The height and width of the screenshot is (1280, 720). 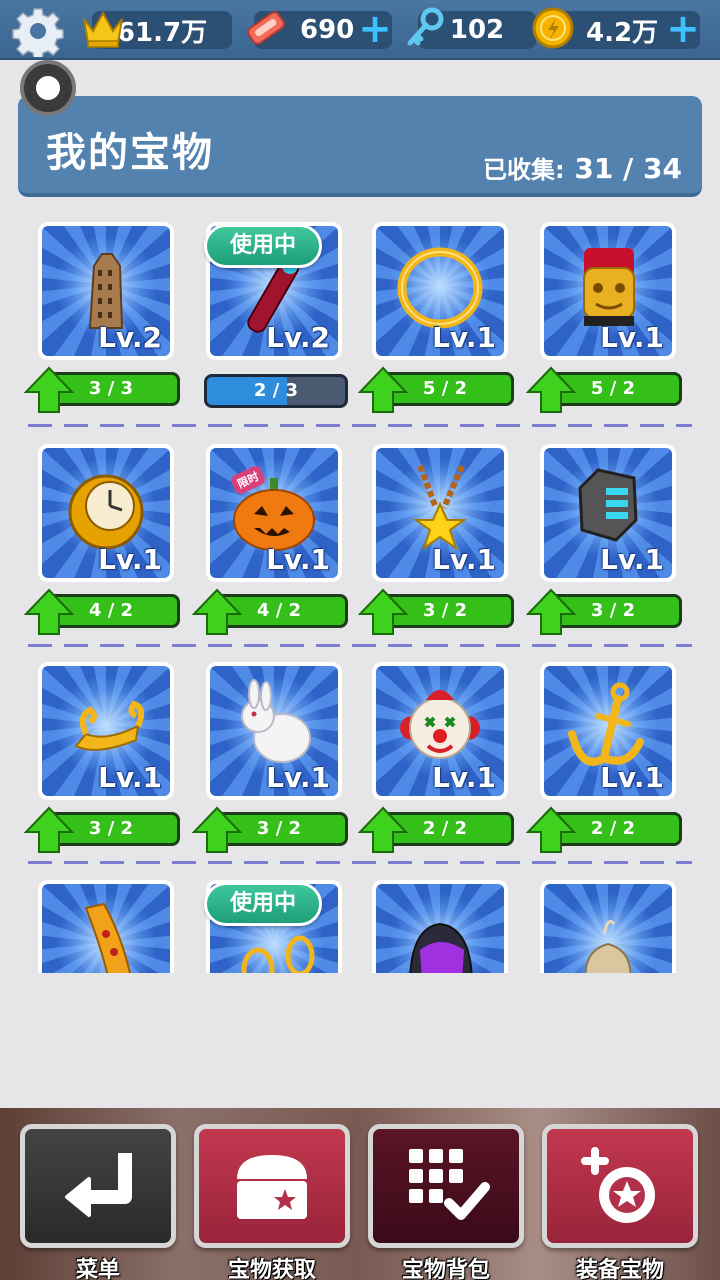 What do you see at coordinates (440, 731) in the screenshot?
I see `treasure-card-clown-mask: Lv.1` at bounding box center [440, 731].